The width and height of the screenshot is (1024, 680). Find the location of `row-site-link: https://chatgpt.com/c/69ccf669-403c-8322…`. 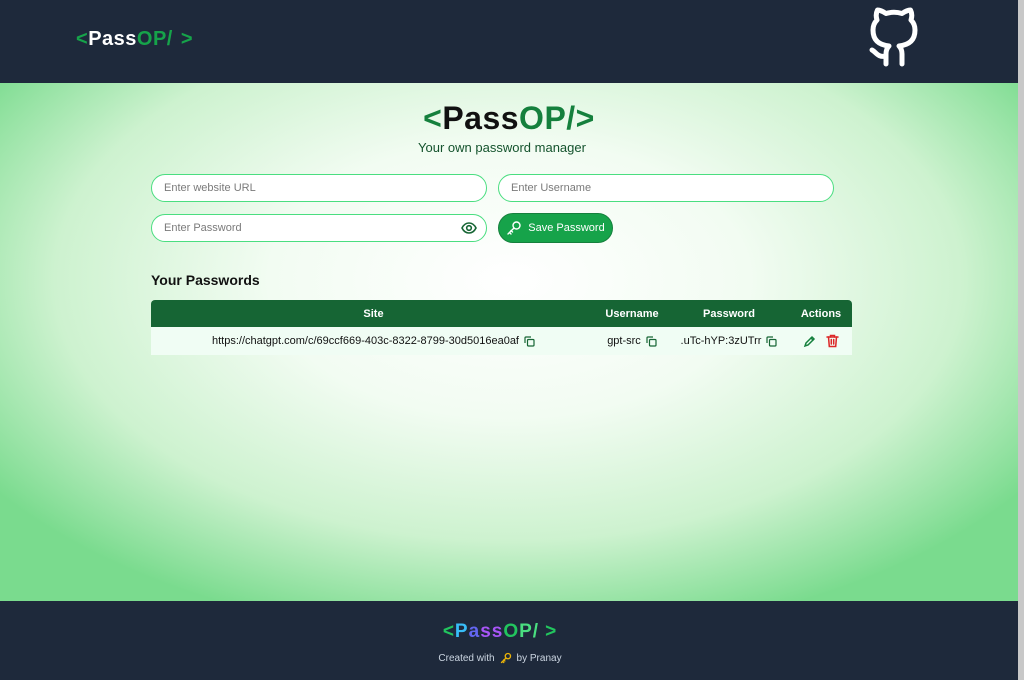

row-site-link: https://chatgpt.com/c/69ccf669-403c-8322… is located at coordinates (365, 341).